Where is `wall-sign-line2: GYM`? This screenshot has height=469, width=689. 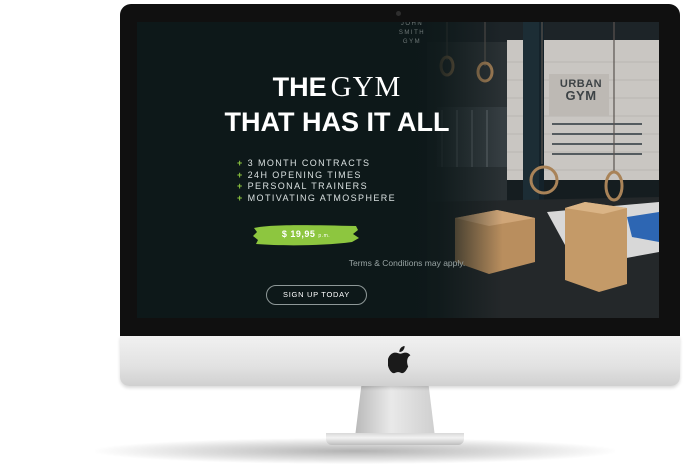
wall-sign-line2: GYM is located at coordinates (581, 95).